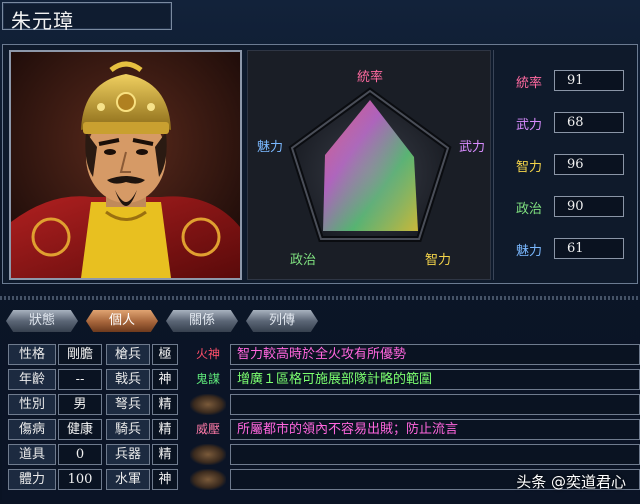 Image resolution: width=640 pixels, height=504 pixels. What do you see at coordinates (128, 354) in the screenshot?
I see `troop-label: 槍兵` at bounding box center [128, 354].